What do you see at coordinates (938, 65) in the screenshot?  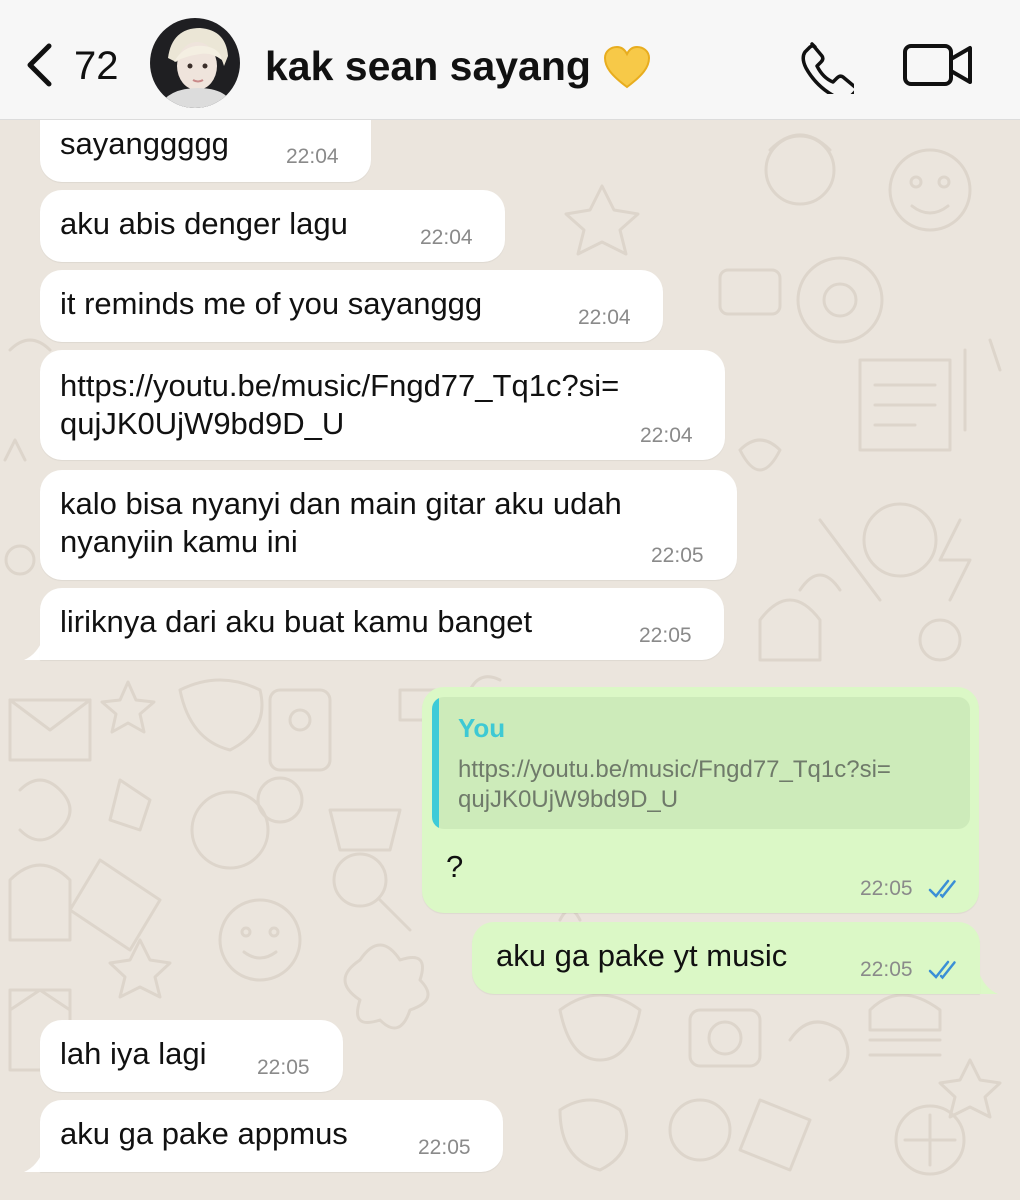 I see `video-camera-icon` at bounding box center [938, 65].